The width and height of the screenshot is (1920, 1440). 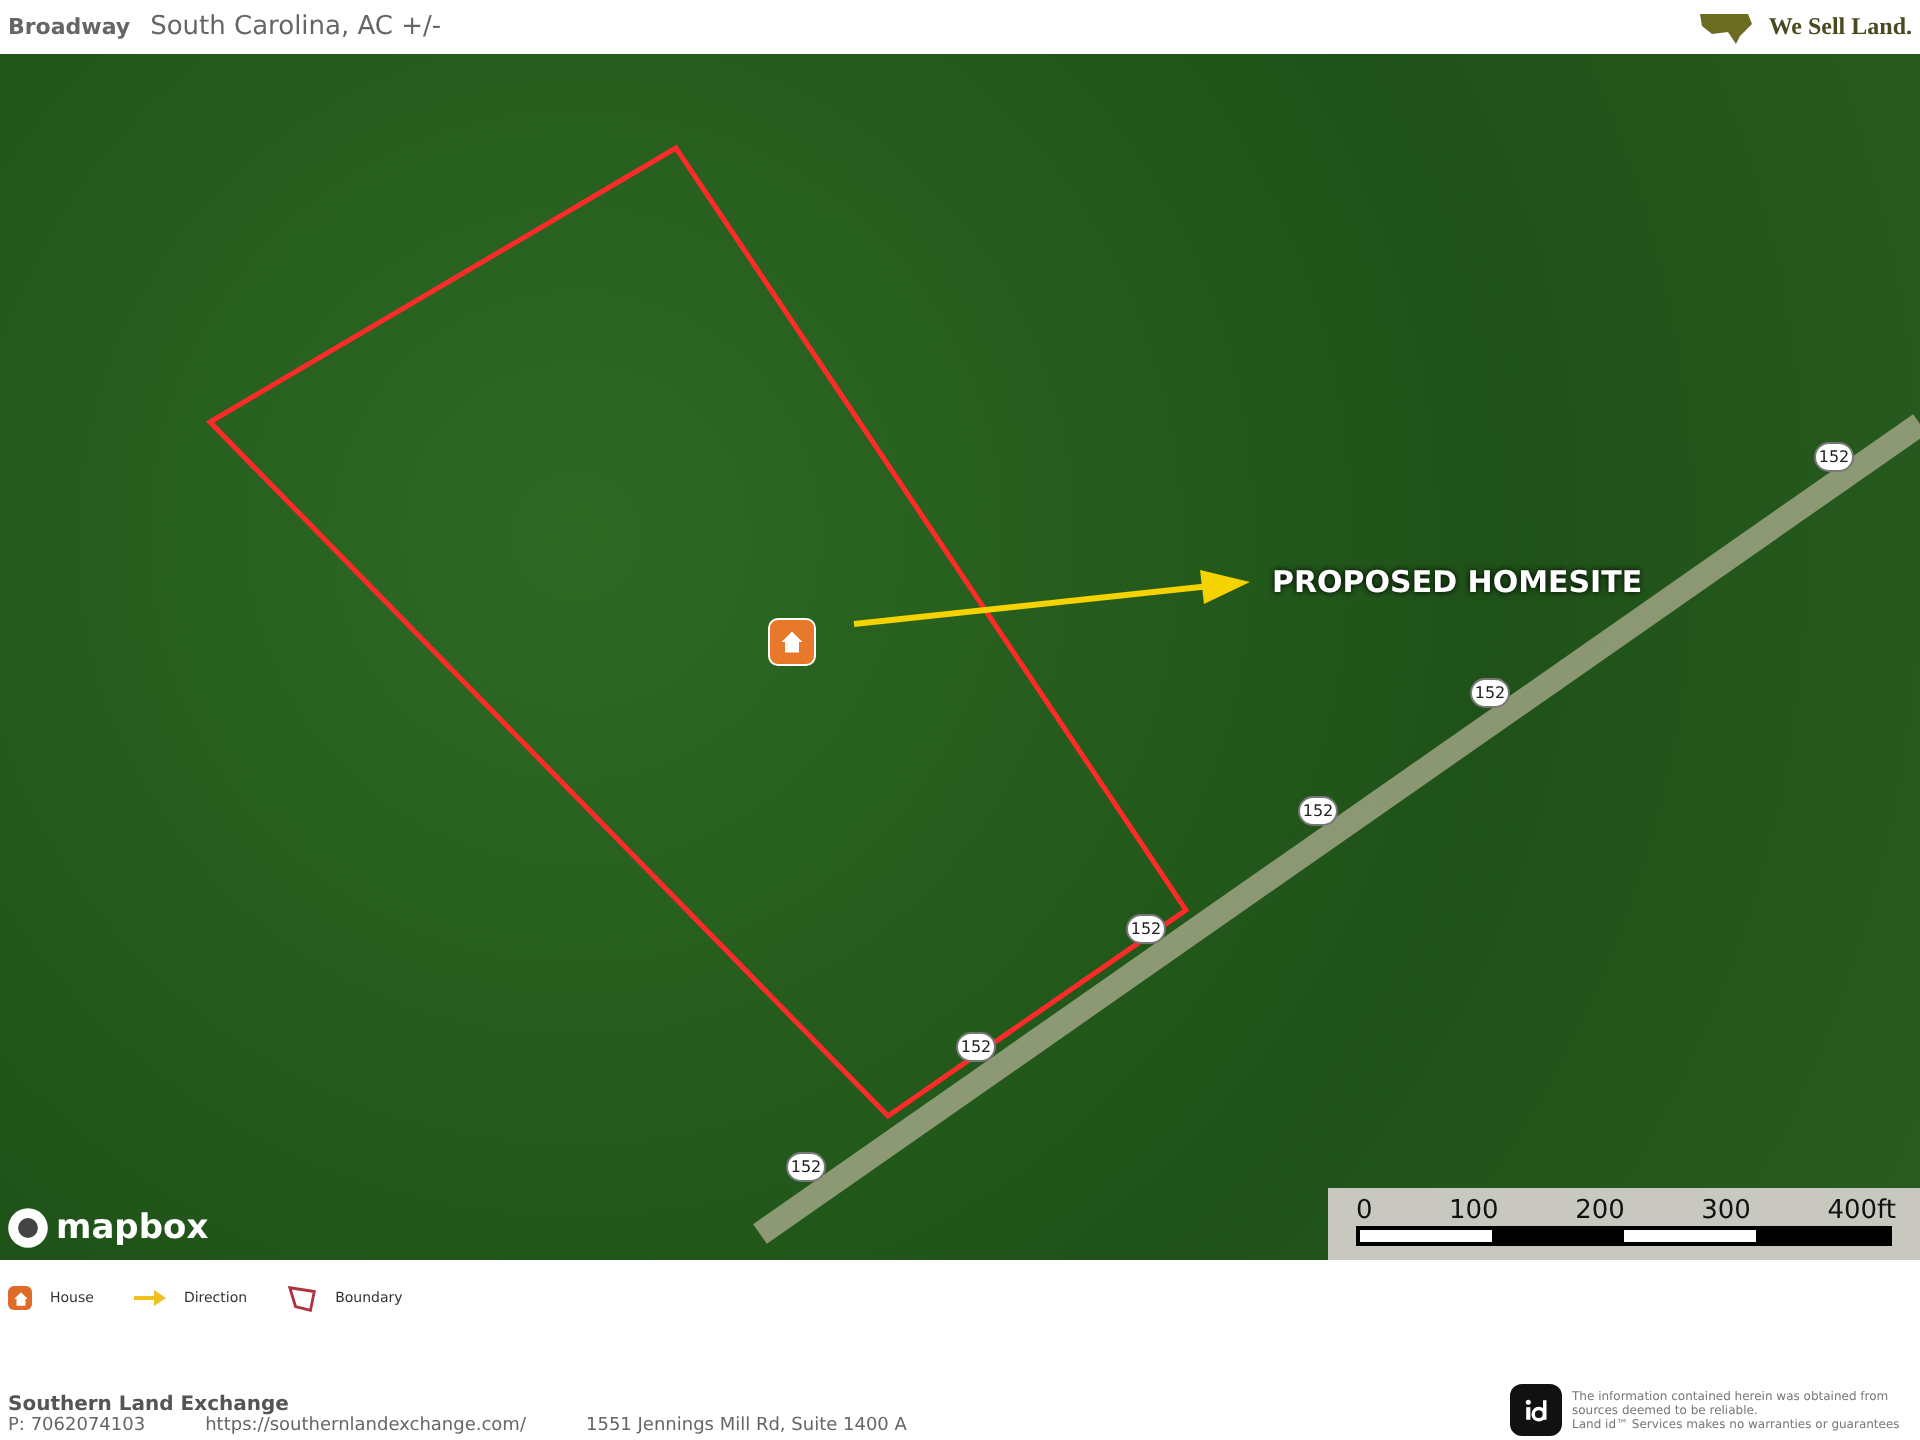 What do you see at coordinates (1364, 1211) in the screenshot?
I see `scale-tick-label: 0` at bounding box center [1364, 1211].